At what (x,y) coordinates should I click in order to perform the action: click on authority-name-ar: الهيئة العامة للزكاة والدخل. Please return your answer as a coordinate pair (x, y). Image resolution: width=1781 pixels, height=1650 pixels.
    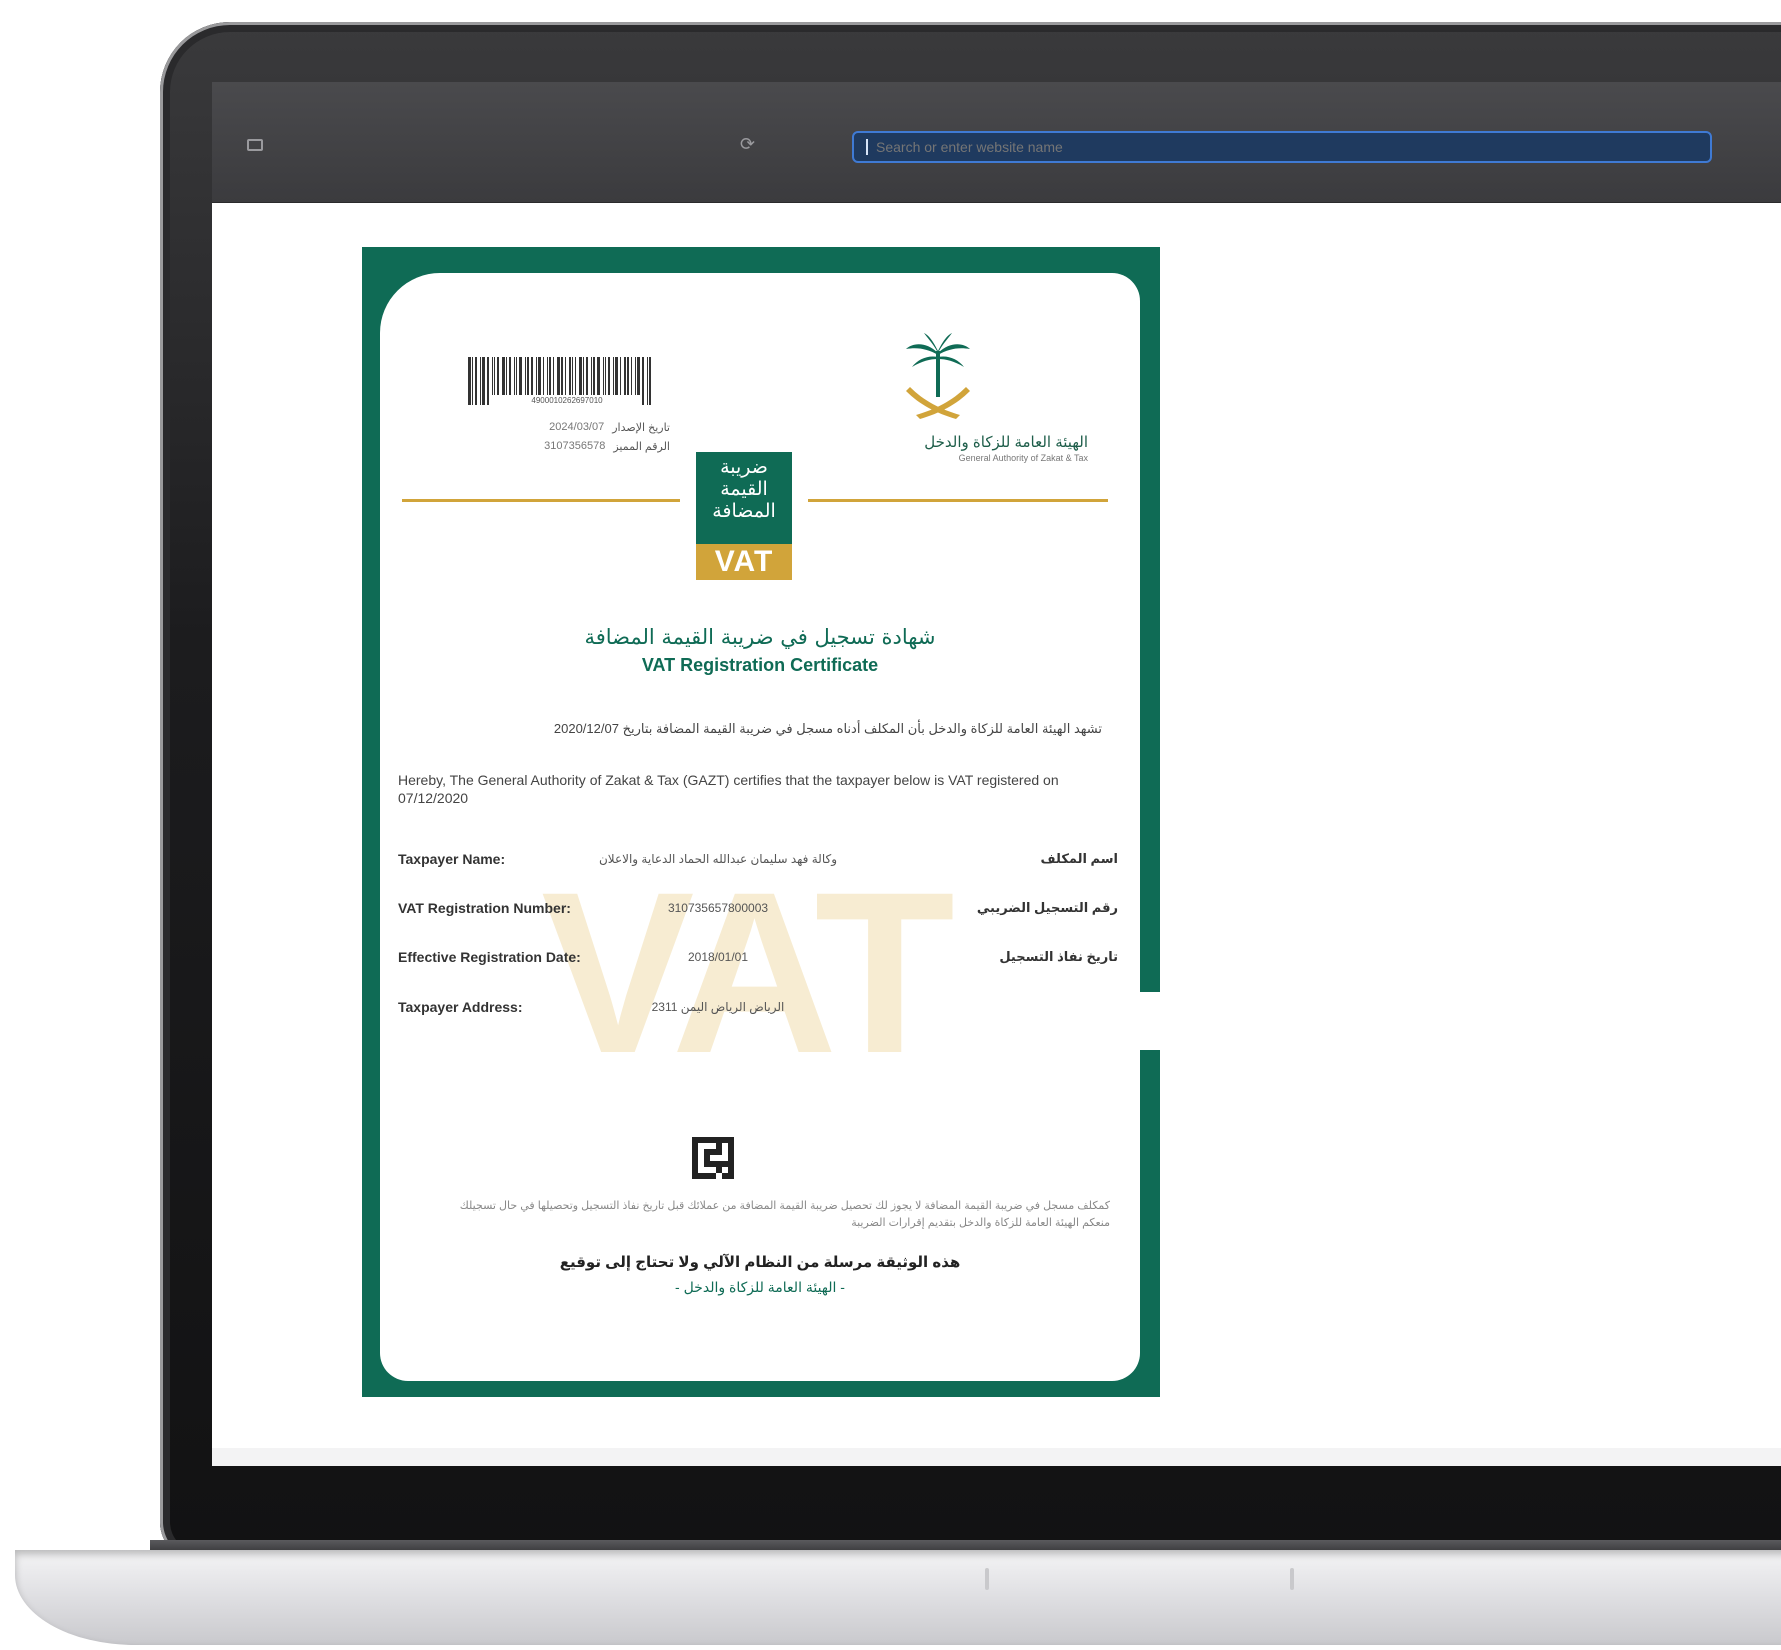
    Looking at the image, I should click on (1006, 442).